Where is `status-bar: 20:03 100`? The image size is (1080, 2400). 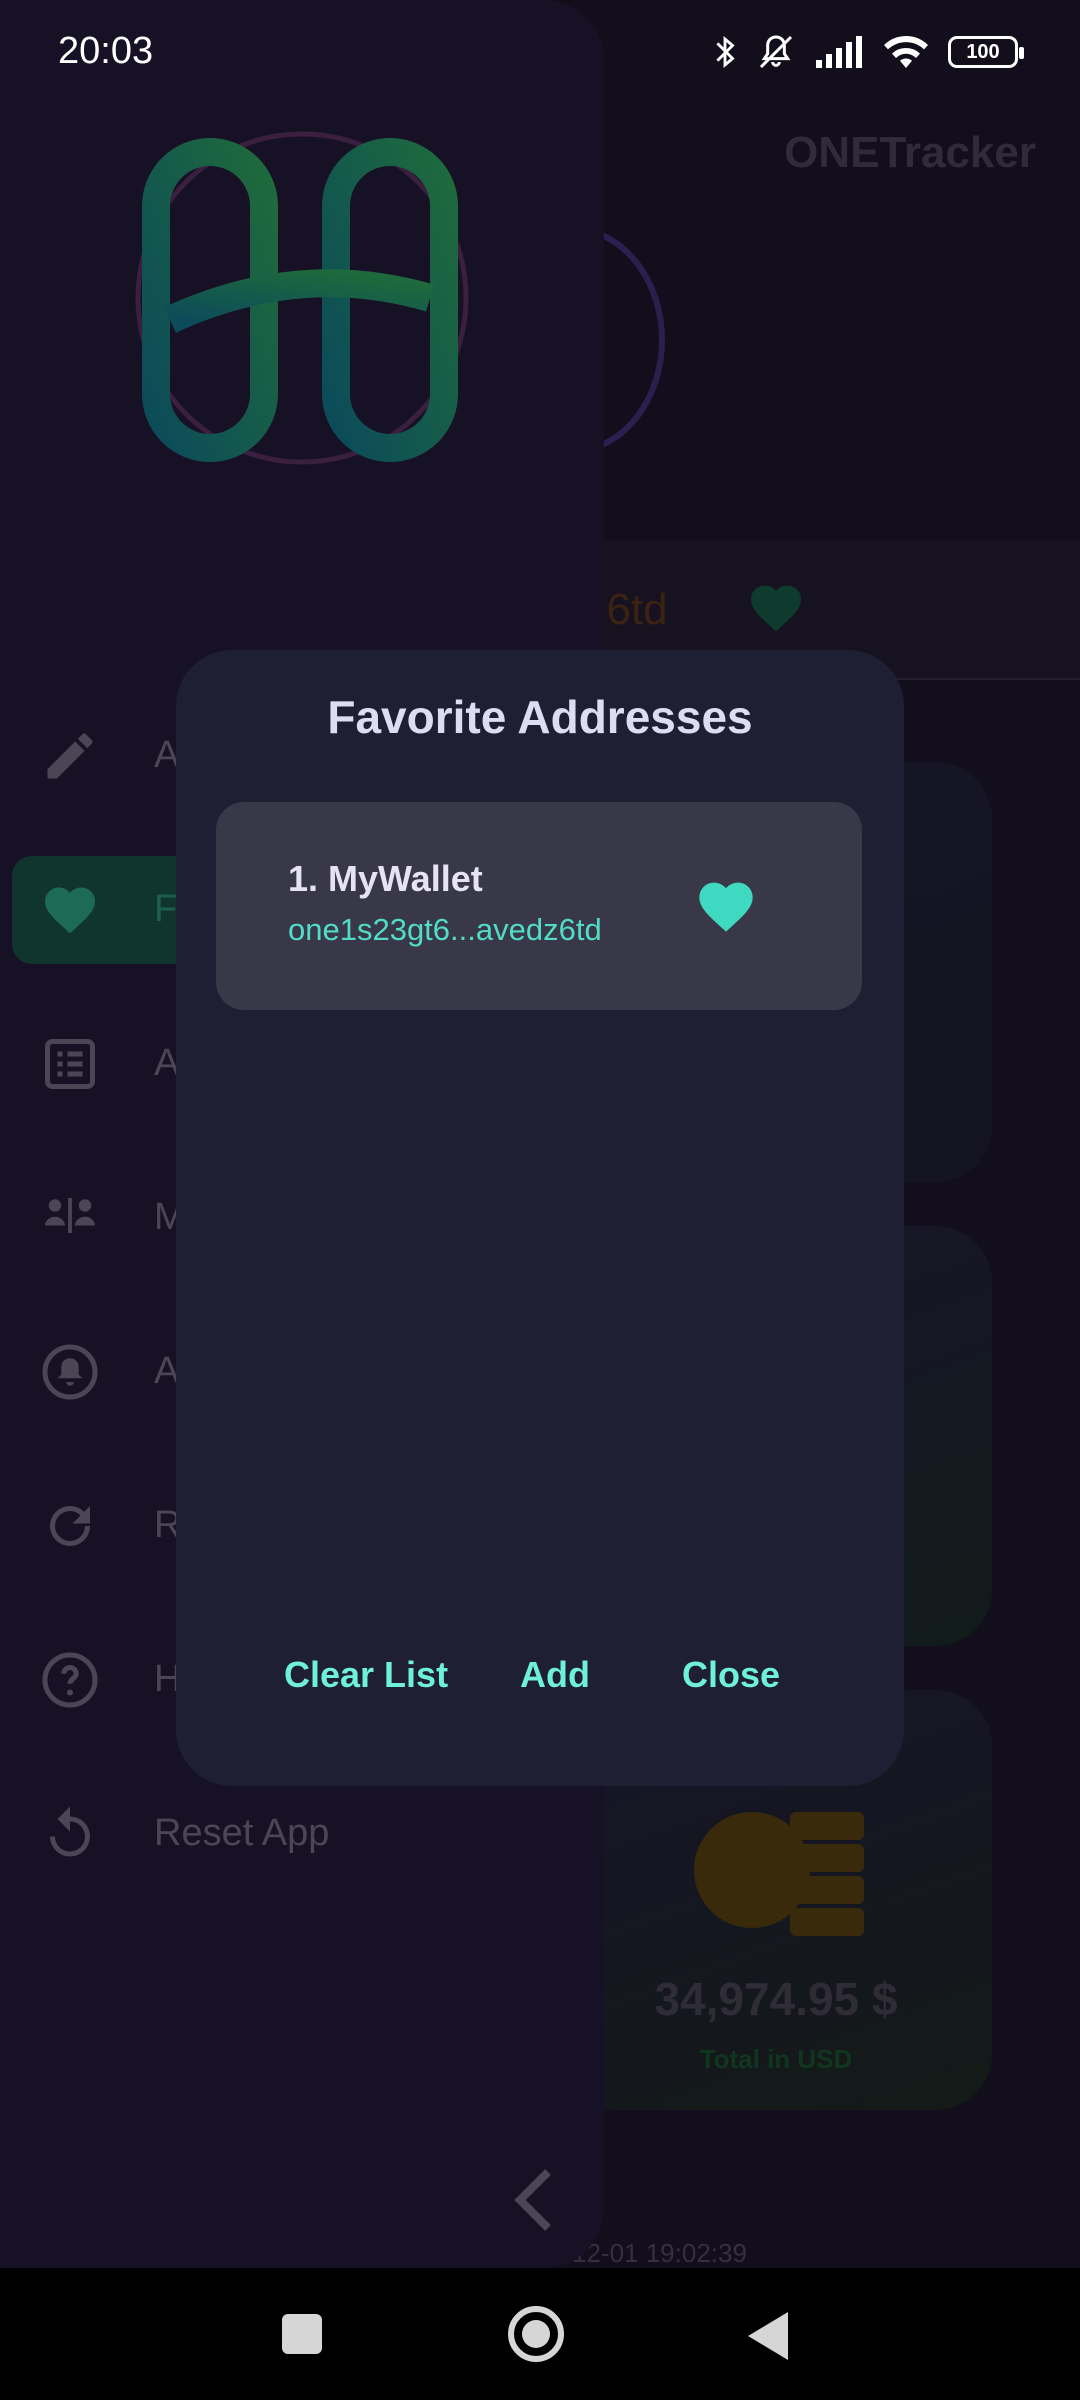
status-bar: 20:03 100 is located at coordinates (540, 52).